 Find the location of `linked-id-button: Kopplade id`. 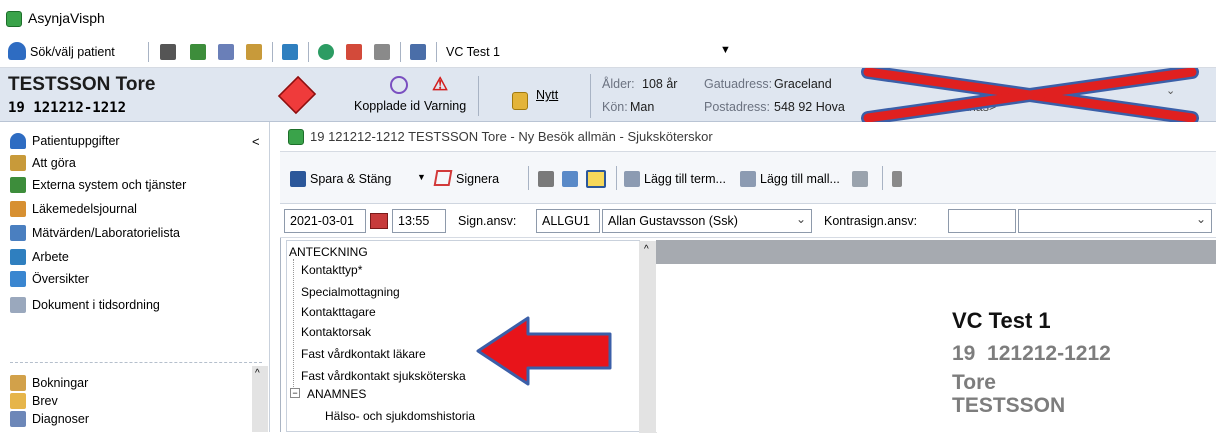

linked-id-button: Kopplade id is located at coordinates (387, 106).